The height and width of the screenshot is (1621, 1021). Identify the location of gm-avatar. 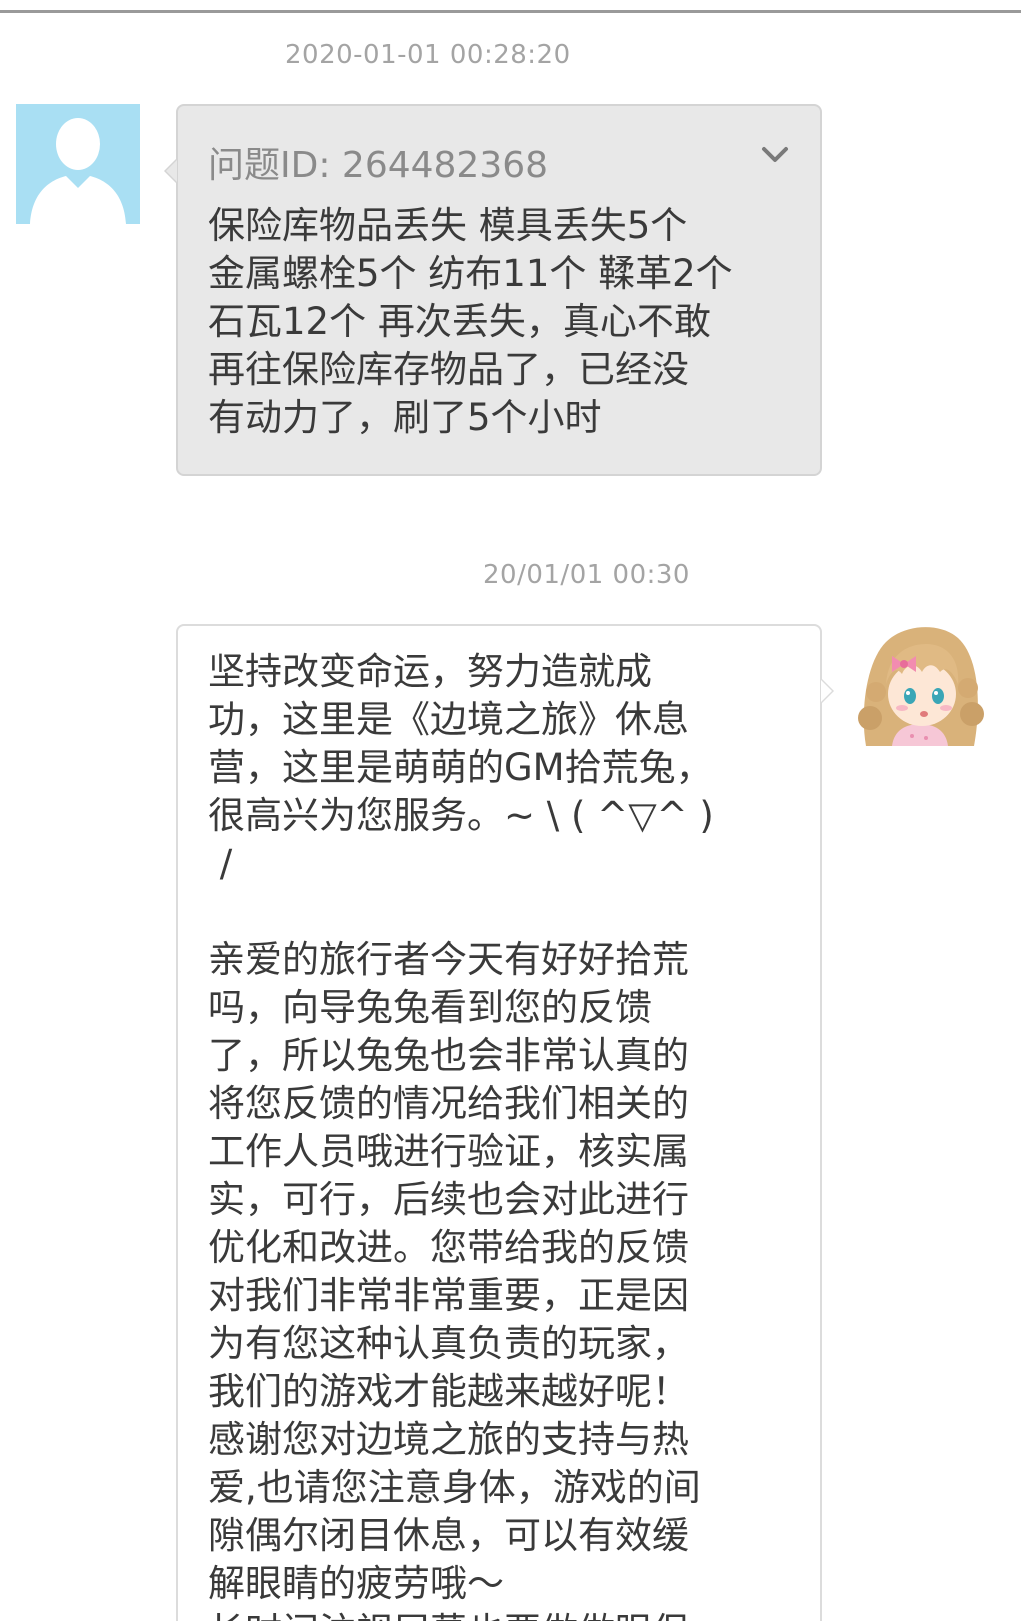
(920, 684).